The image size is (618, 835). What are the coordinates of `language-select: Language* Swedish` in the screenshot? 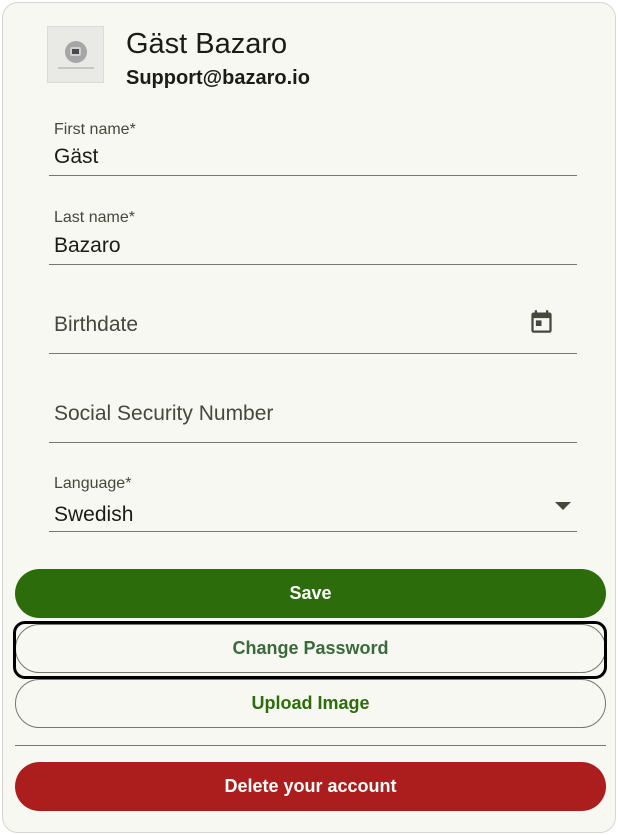 It's located at (313, 501).